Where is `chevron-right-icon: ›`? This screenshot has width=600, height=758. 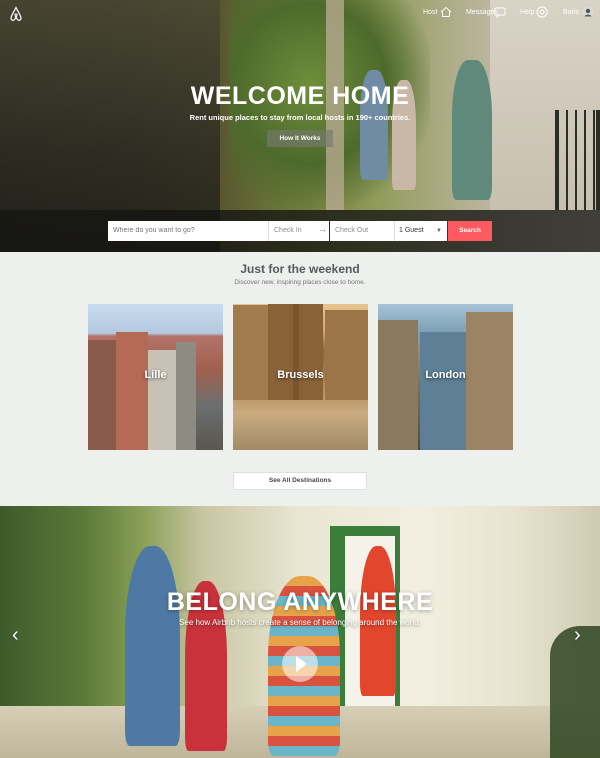 chevron-right-icon: › is located at coordinates (577, 635).